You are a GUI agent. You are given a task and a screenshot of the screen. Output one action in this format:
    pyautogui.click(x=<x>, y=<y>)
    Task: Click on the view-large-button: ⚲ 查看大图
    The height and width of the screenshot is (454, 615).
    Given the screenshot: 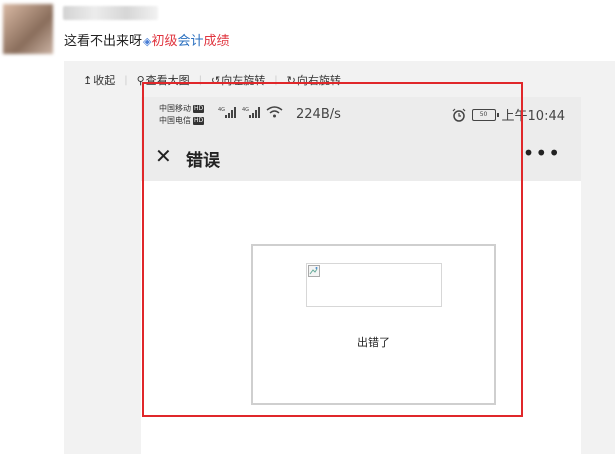 What is the action you would take?
    pyautogui.click(x=163, y=80)
    